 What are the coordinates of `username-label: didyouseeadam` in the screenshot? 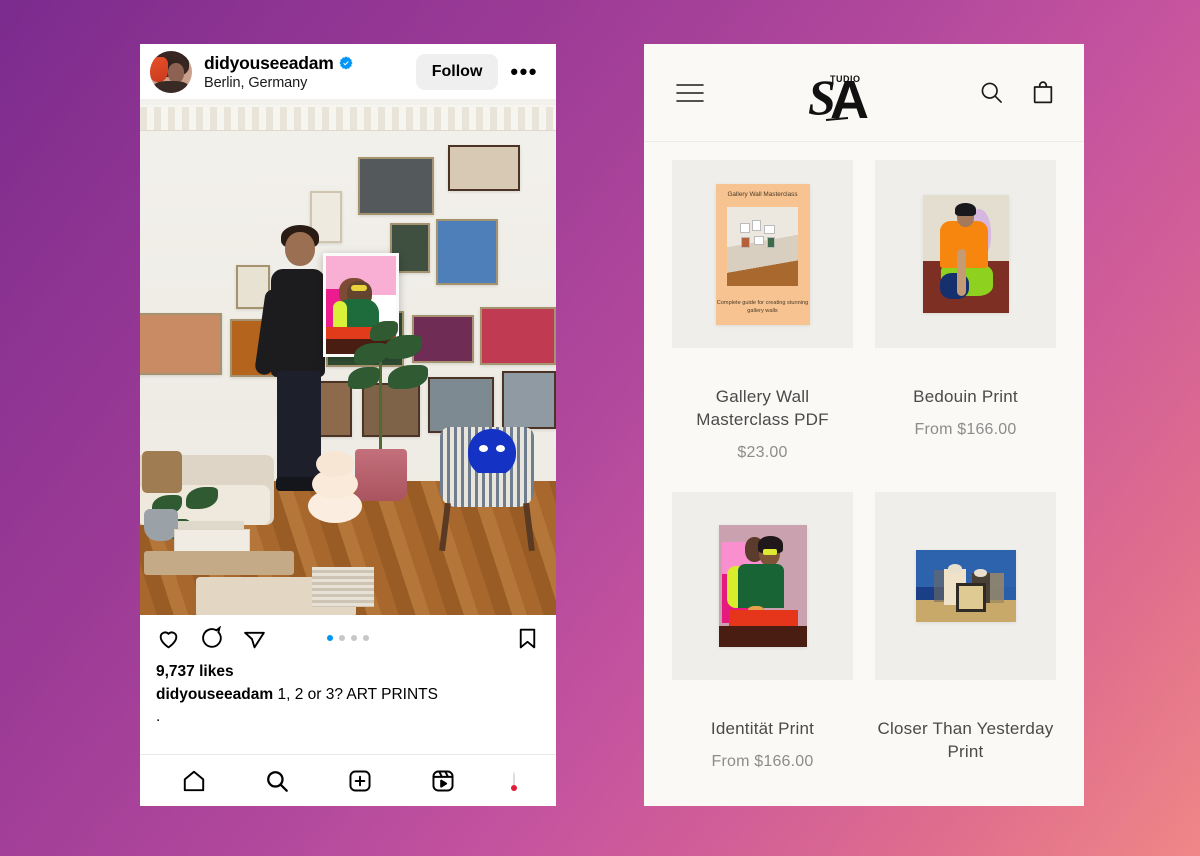 It's located at (269, 63).